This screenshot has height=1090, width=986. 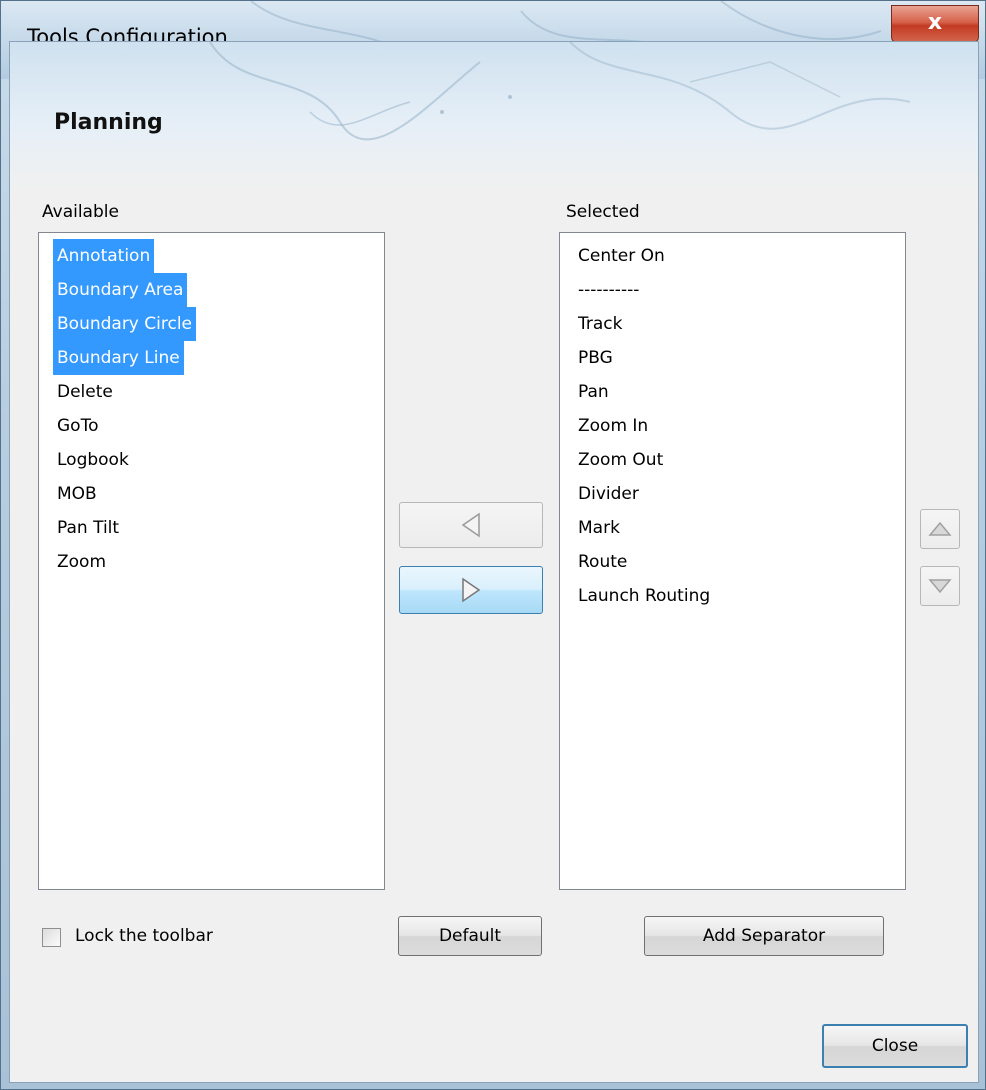 What do you see at coordinates (620, 460) in the screenshot?
I see `selected-list-item: Zoom Out` at bounding box center [620, 460].